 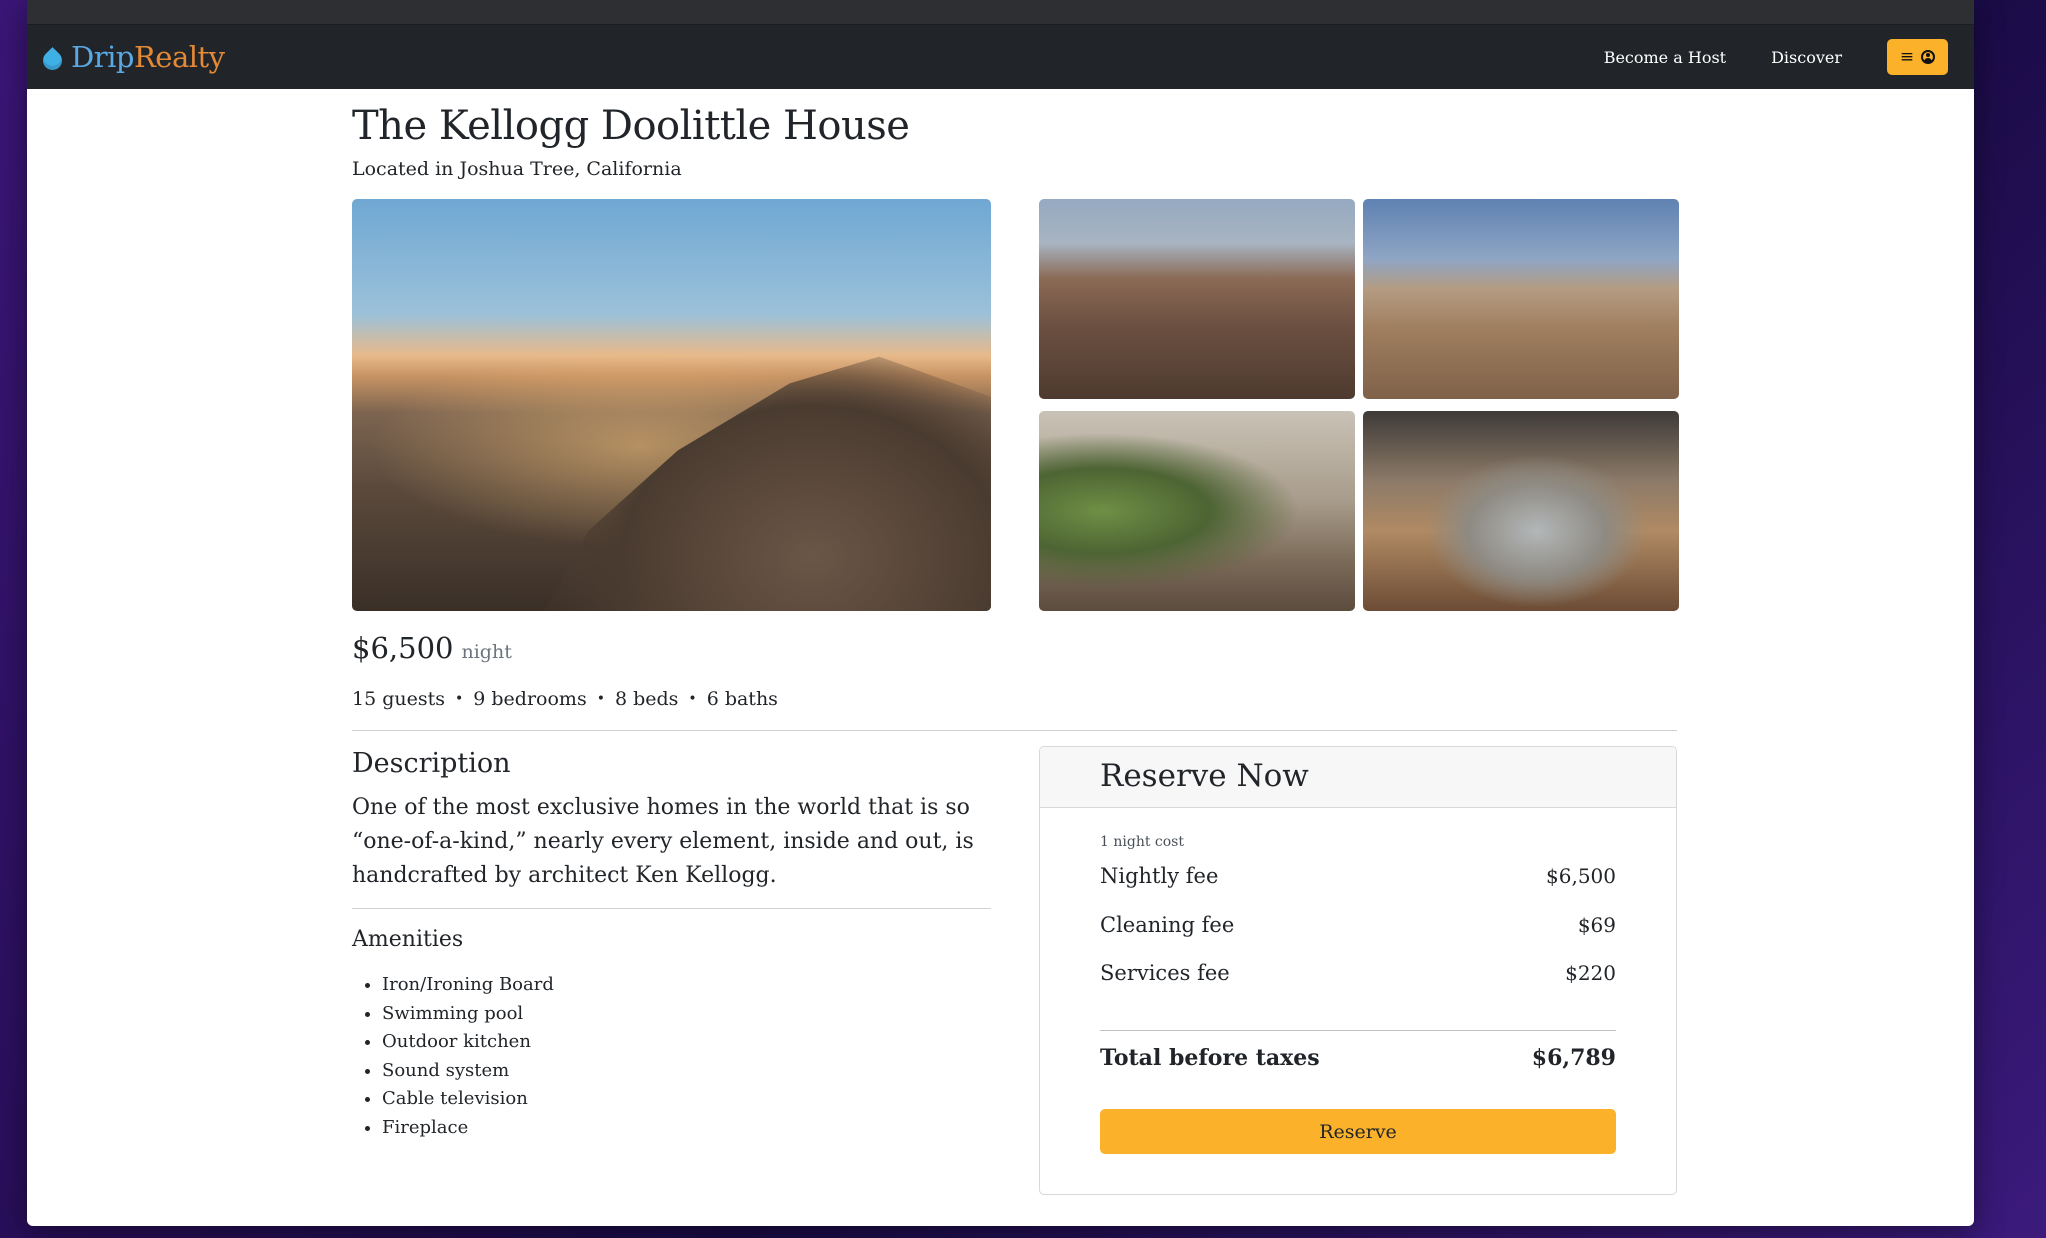 What do you see at coordinates (1358, 1058) in the screenshot?
I see `total-row: Total before taxes $6,789` at bounding box center [1358, 1058].